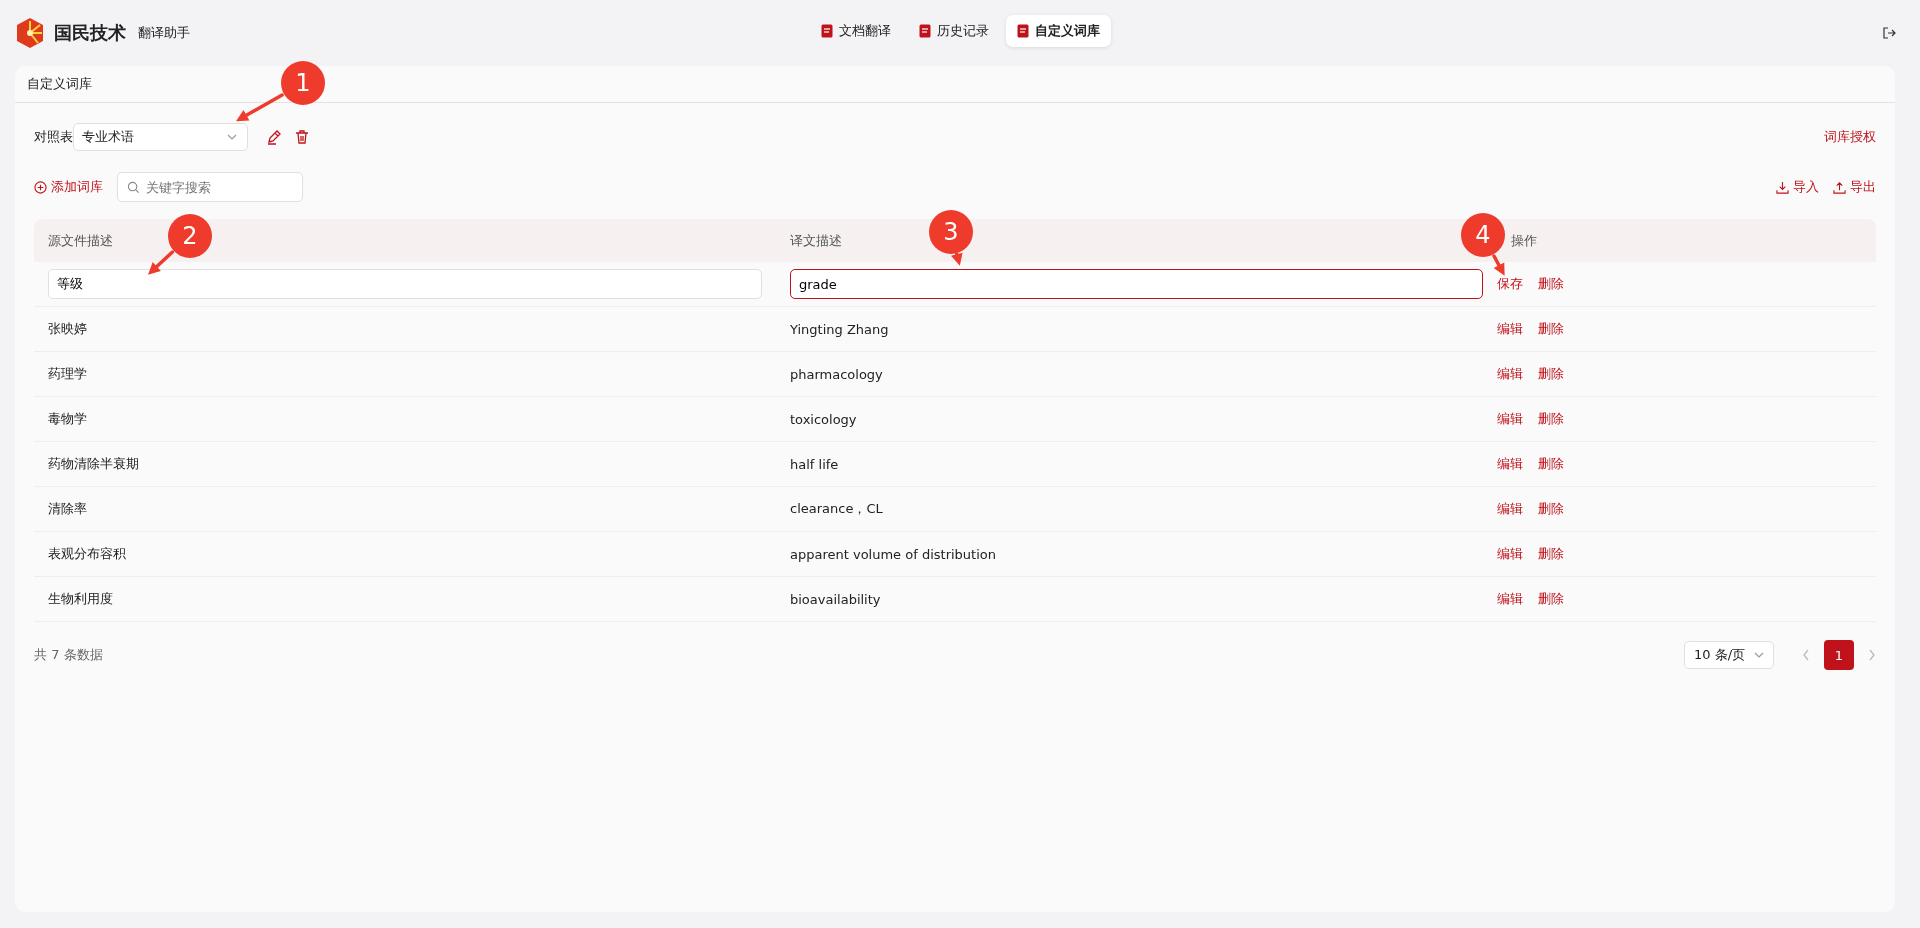 The image size is (1920, 928). I want to click on authorize-link: 词库授权, so click(1850, 137).